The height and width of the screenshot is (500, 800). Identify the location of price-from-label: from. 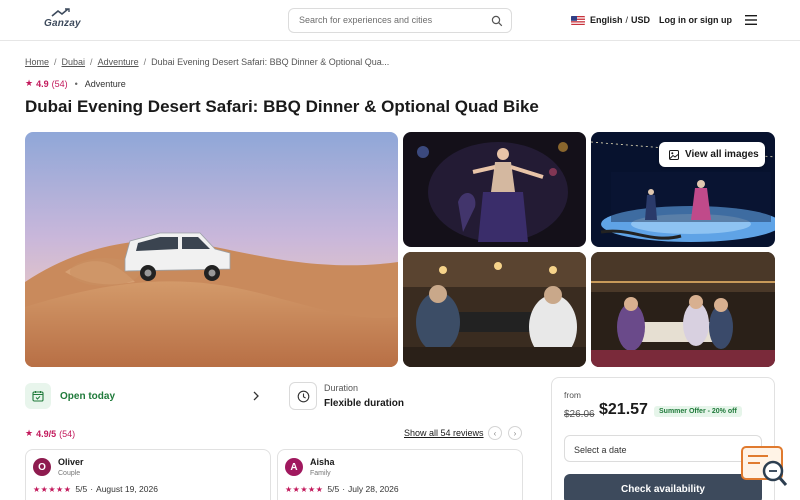
(572, 395).